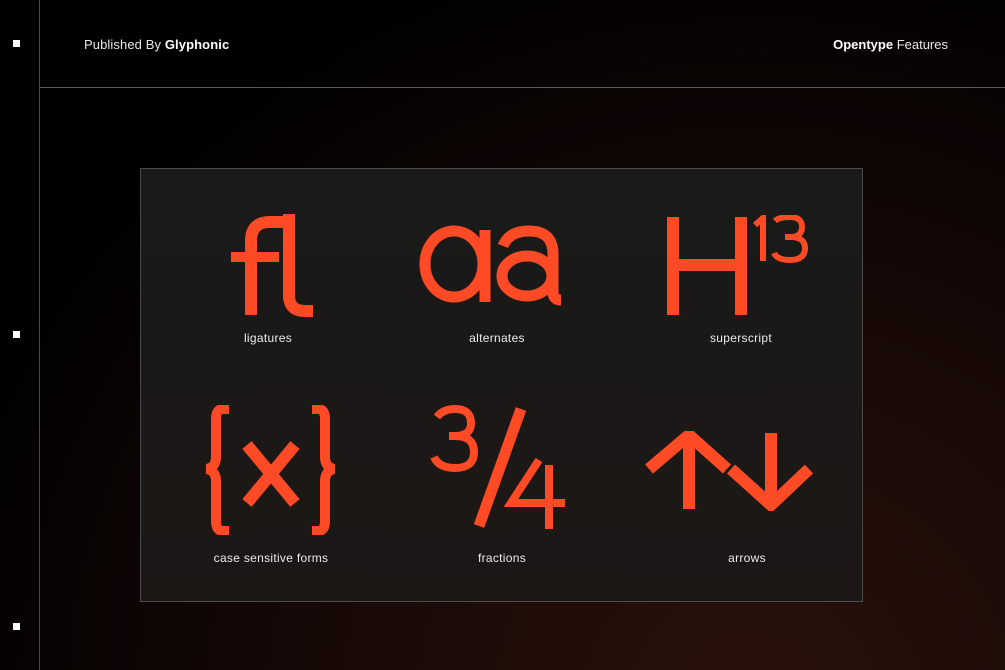  I want to click on feature-label-alternates: alternates, so click(497, 338).